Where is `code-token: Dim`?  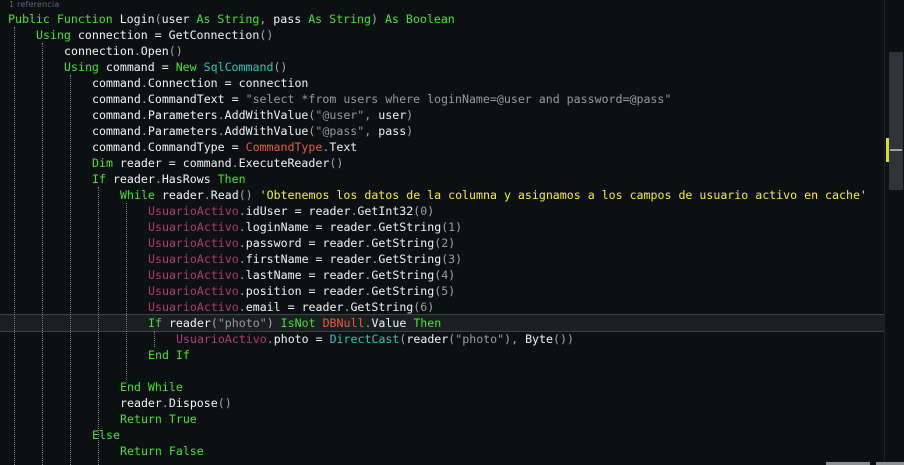 code-token: Dim is located at coordinates (106, 163).